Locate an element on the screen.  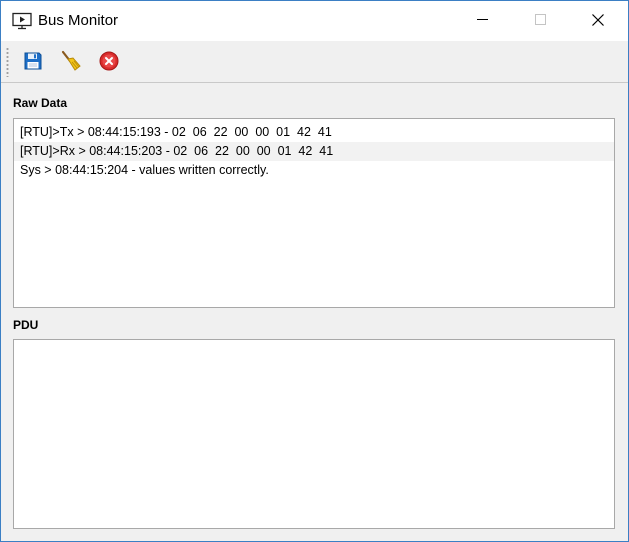
title-bar: Bus Monitor is located at coordinates (314, 21).